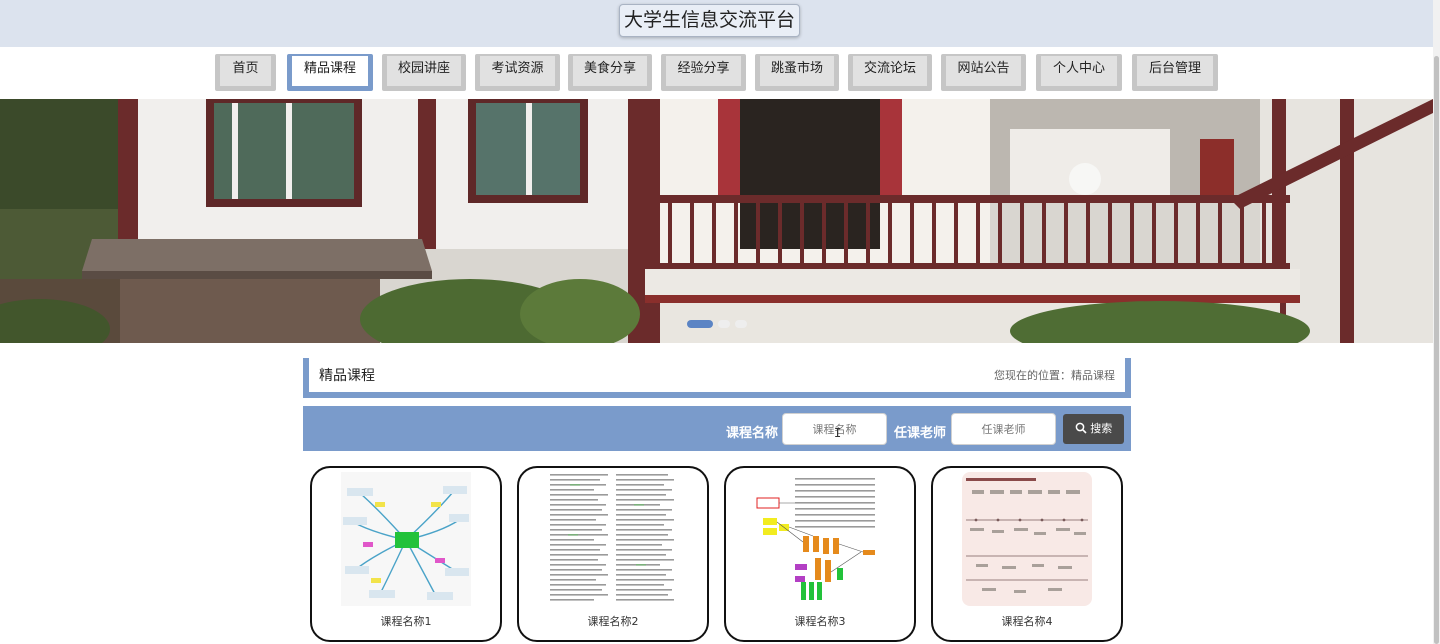 This screenshot has width=1440, height=644. Describe the element at coordinates (717, 378) in the screenshot. I see `section-header: 精品课程 您现在的位置：精品课程` at that location.